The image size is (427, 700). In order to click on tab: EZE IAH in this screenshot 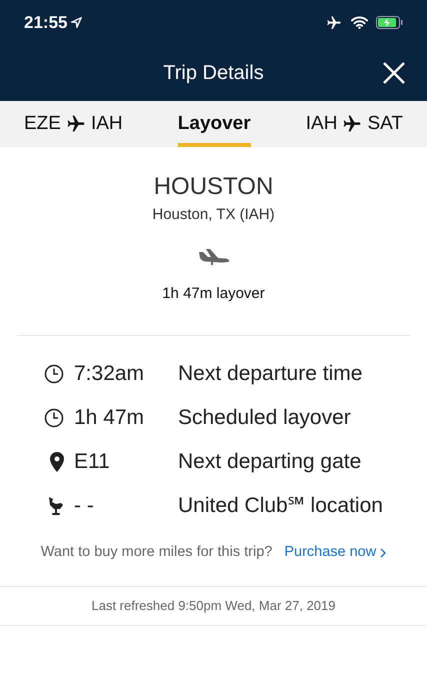, I will do `click(73, 124)`.